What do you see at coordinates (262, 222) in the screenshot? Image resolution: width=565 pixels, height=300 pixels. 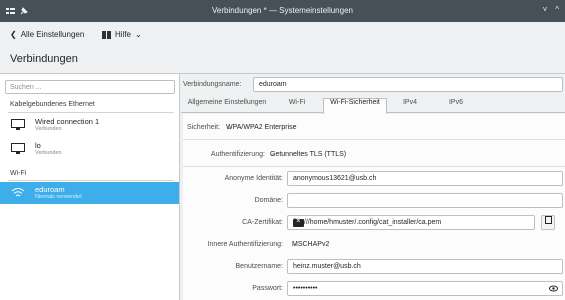 I see `ca-certificate-label: CA-Zertifikat:` at bounding box center [262, 222].